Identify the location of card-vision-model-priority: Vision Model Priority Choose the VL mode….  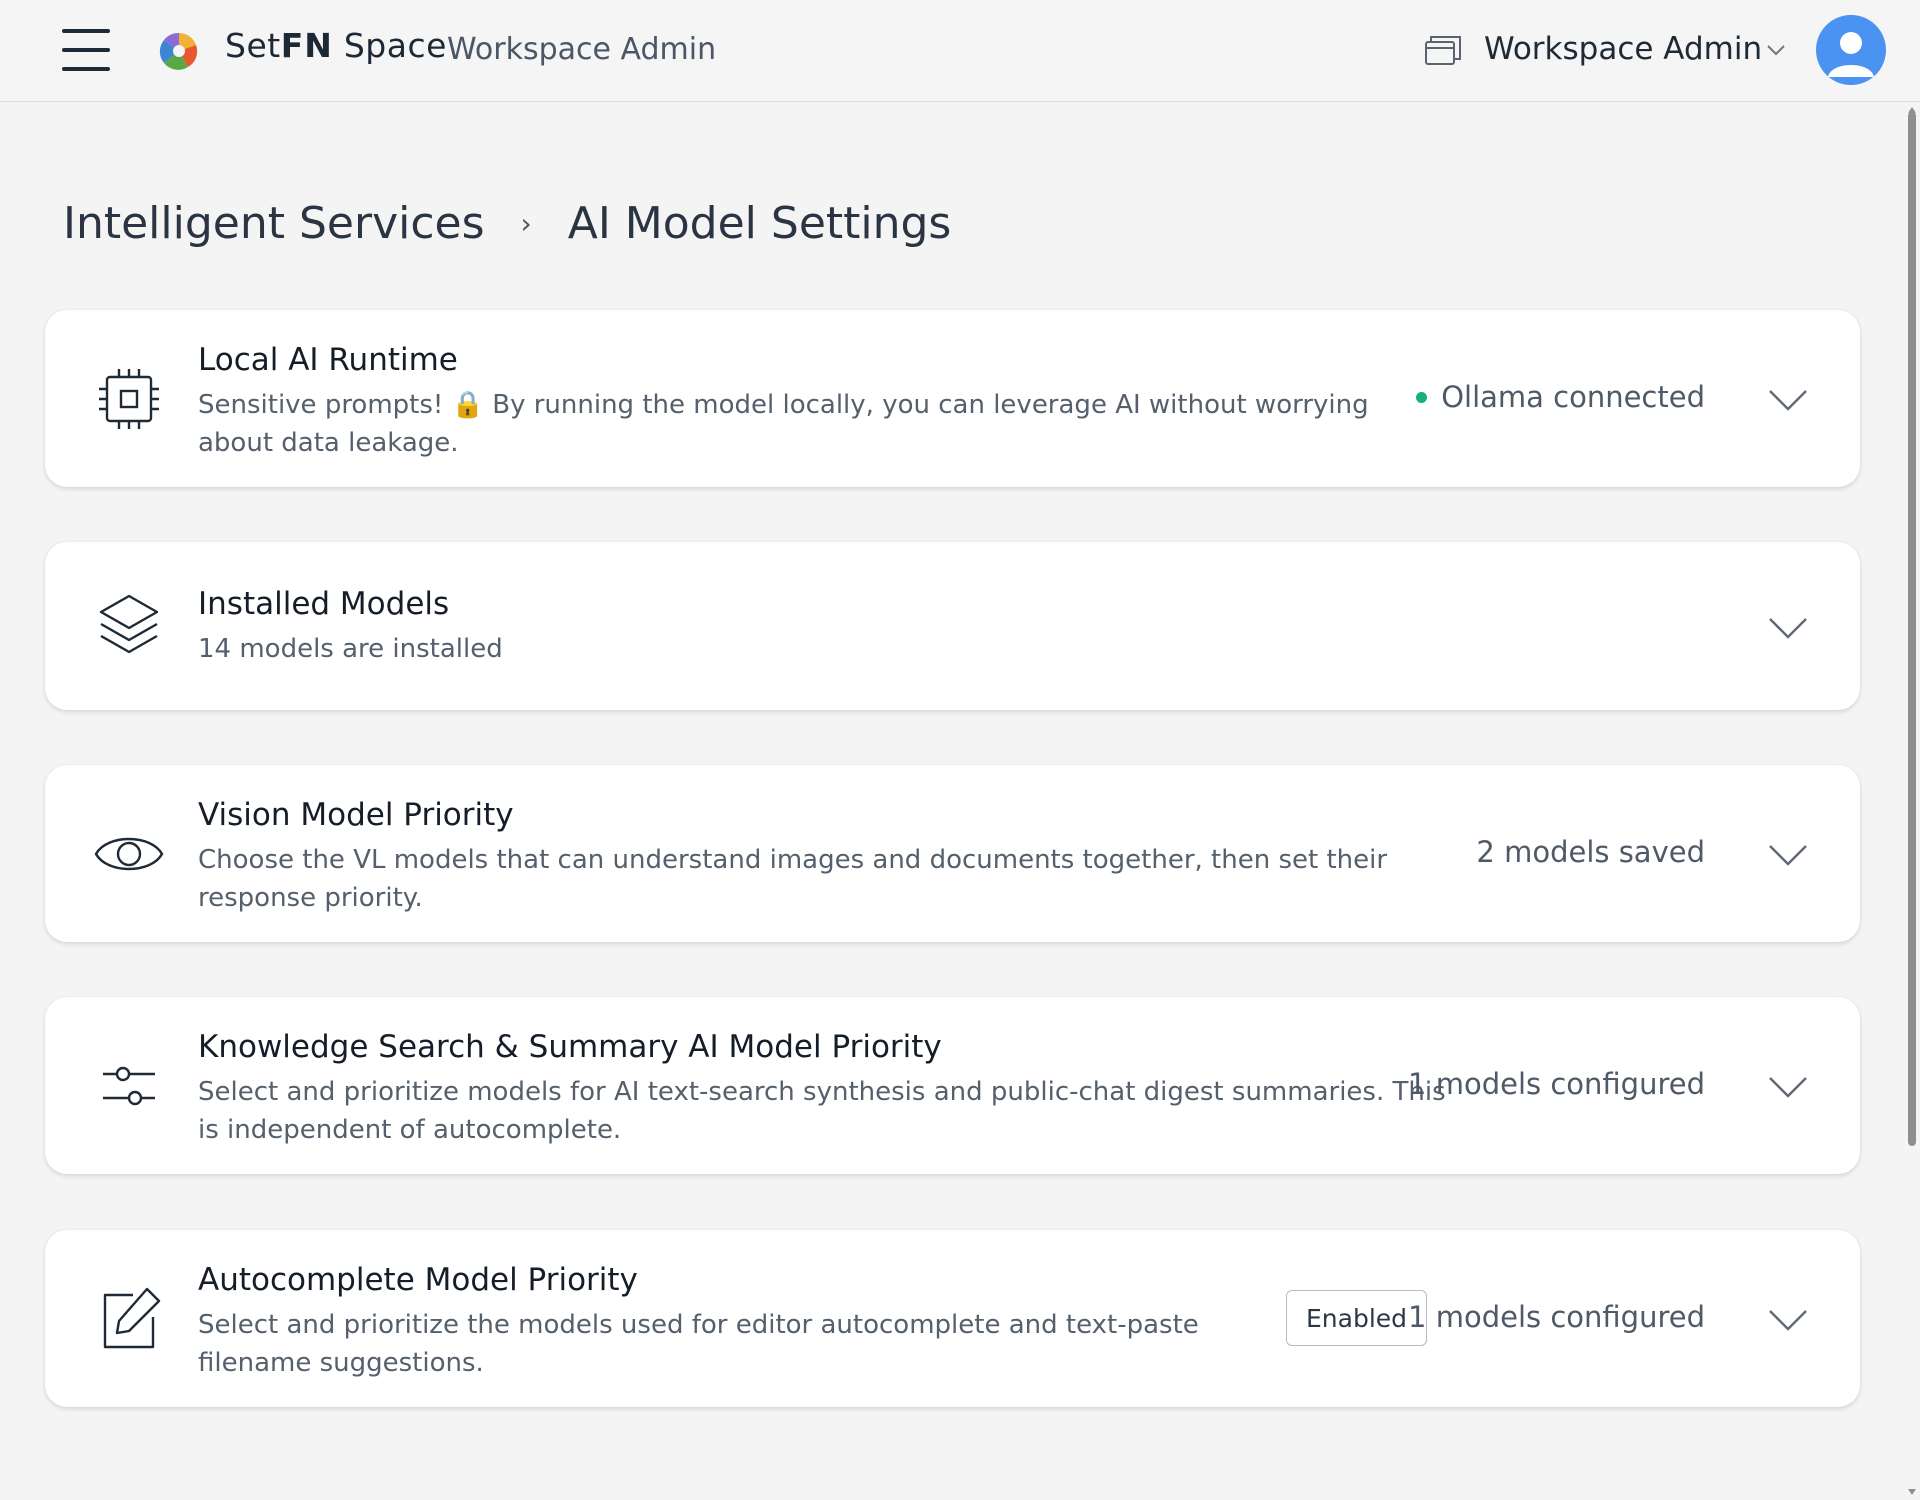
(952, 853).